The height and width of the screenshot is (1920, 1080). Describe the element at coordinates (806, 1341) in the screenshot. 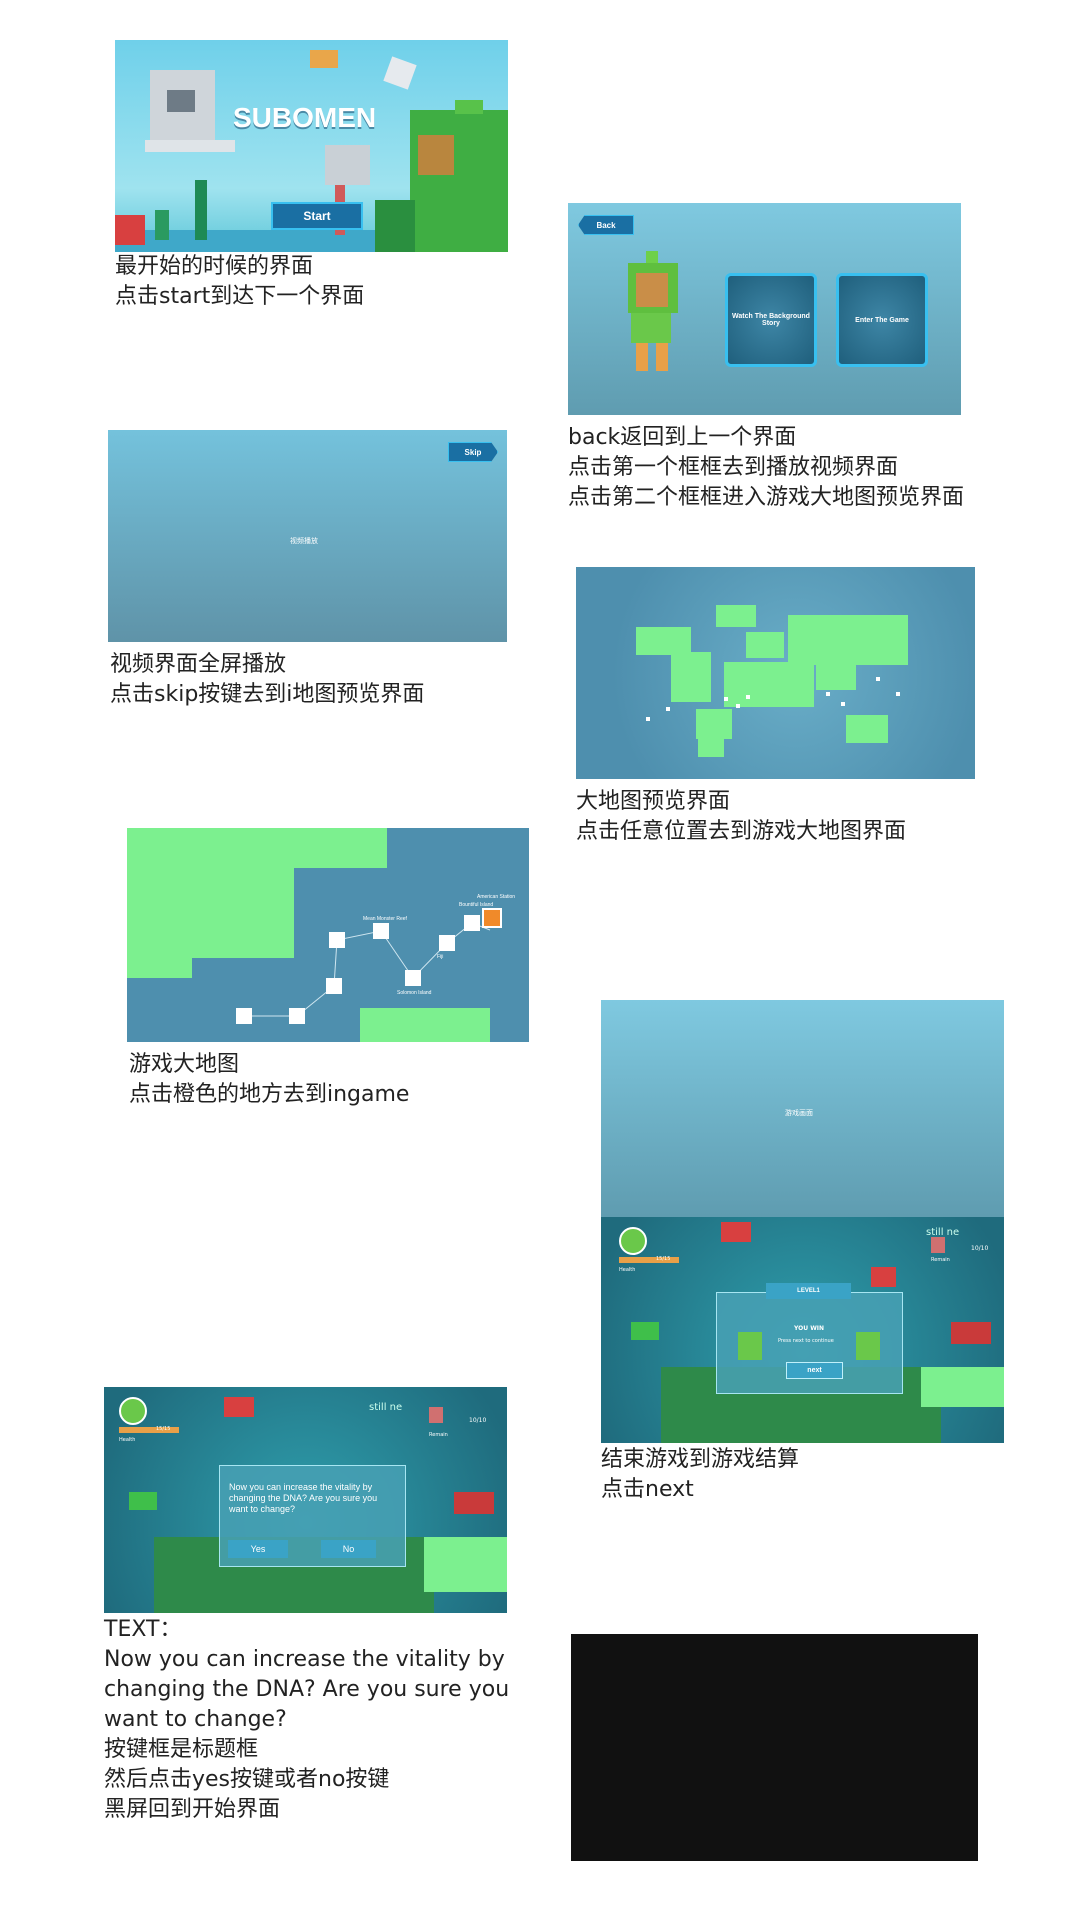

I see `instruction-text: Press next to continue` at that location.